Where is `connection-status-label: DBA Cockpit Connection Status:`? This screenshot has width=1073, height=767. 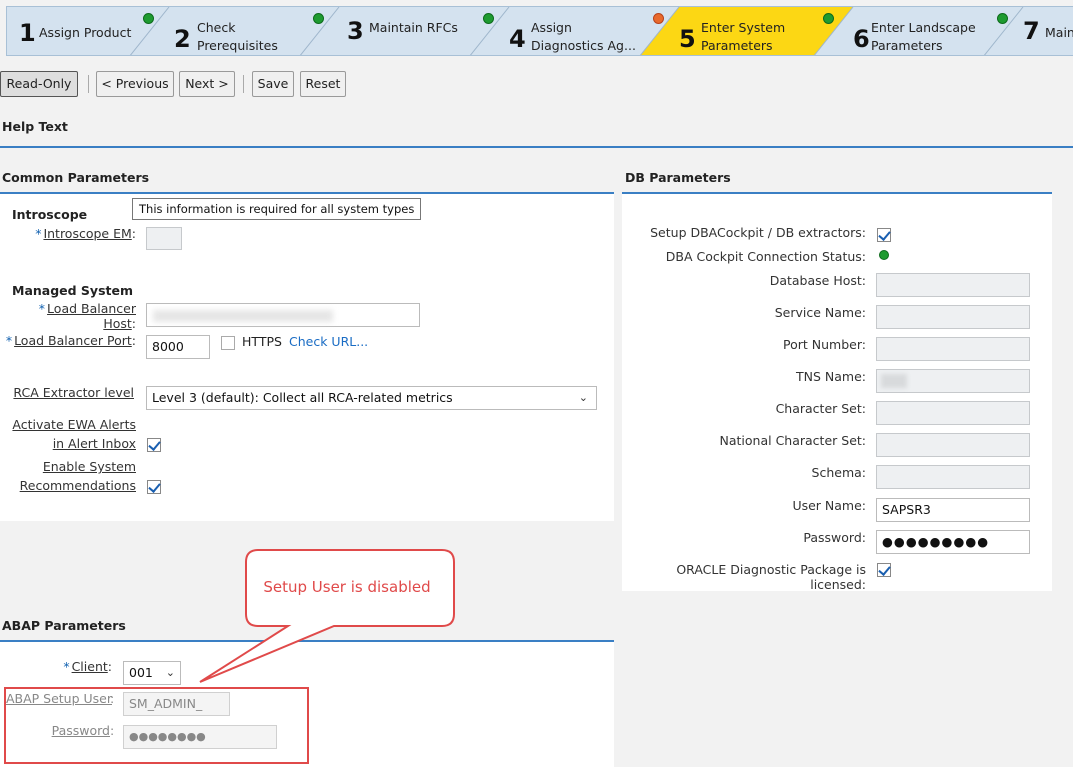 connection-status-label: DBA Cockpit Connection Status: is located at coordinates (765, 256).